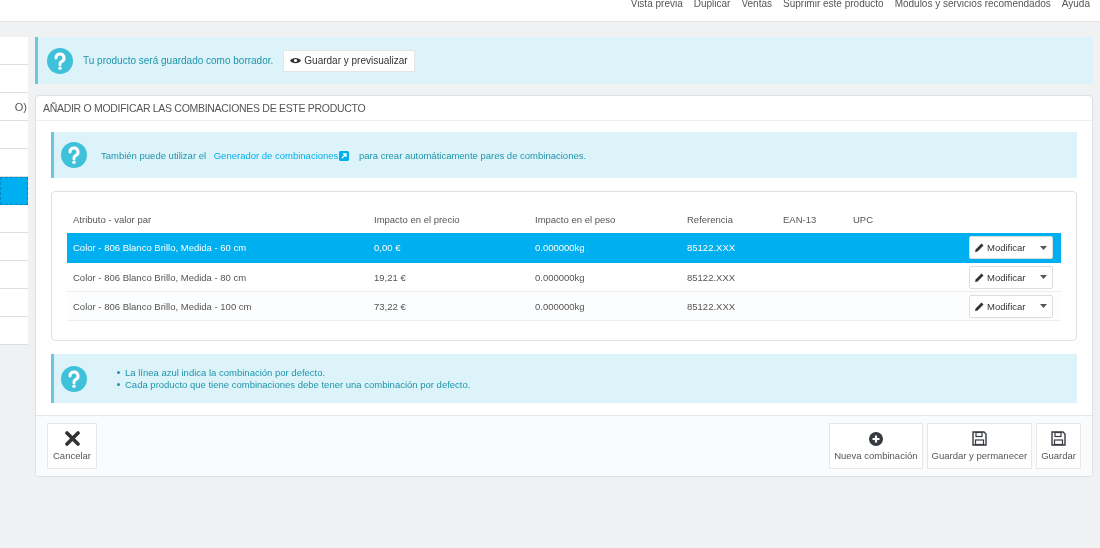  What do you see at coordinates (388, 247) in the screenshot?
I see `table-cell-text: 0,00 €` at bounding box center [388, 247].